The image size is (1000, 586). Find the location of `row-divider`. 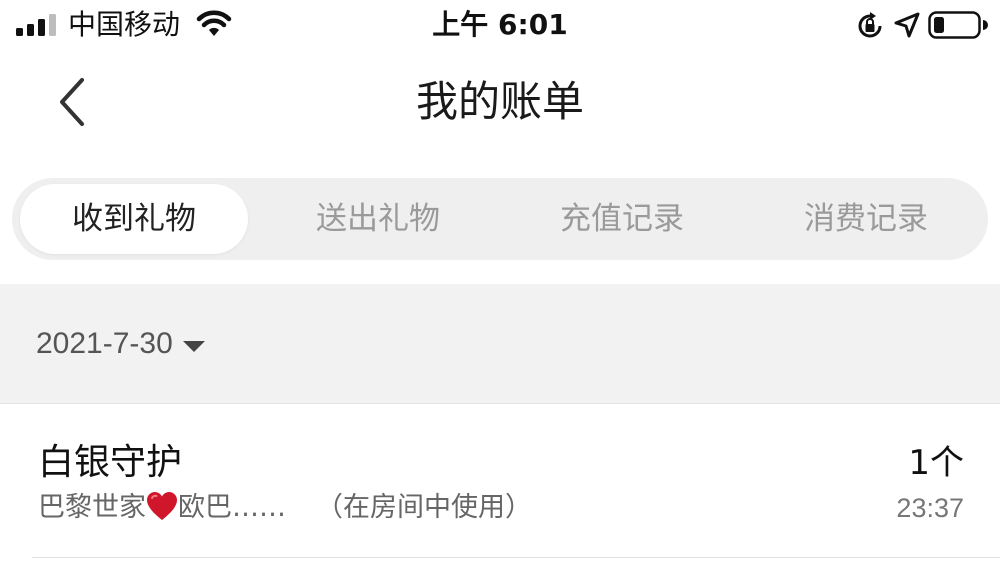

row-divider is located at coordinates (516, 557).